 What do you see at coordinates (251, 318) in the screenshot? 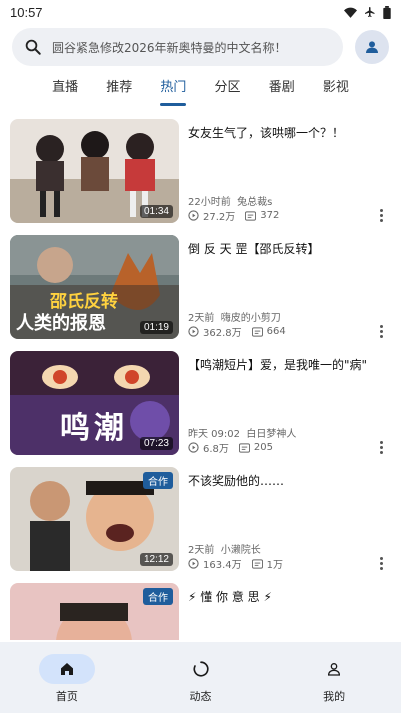
I see `video-author: 嗨皮的小剪刀` at bounding box center [251, 318].